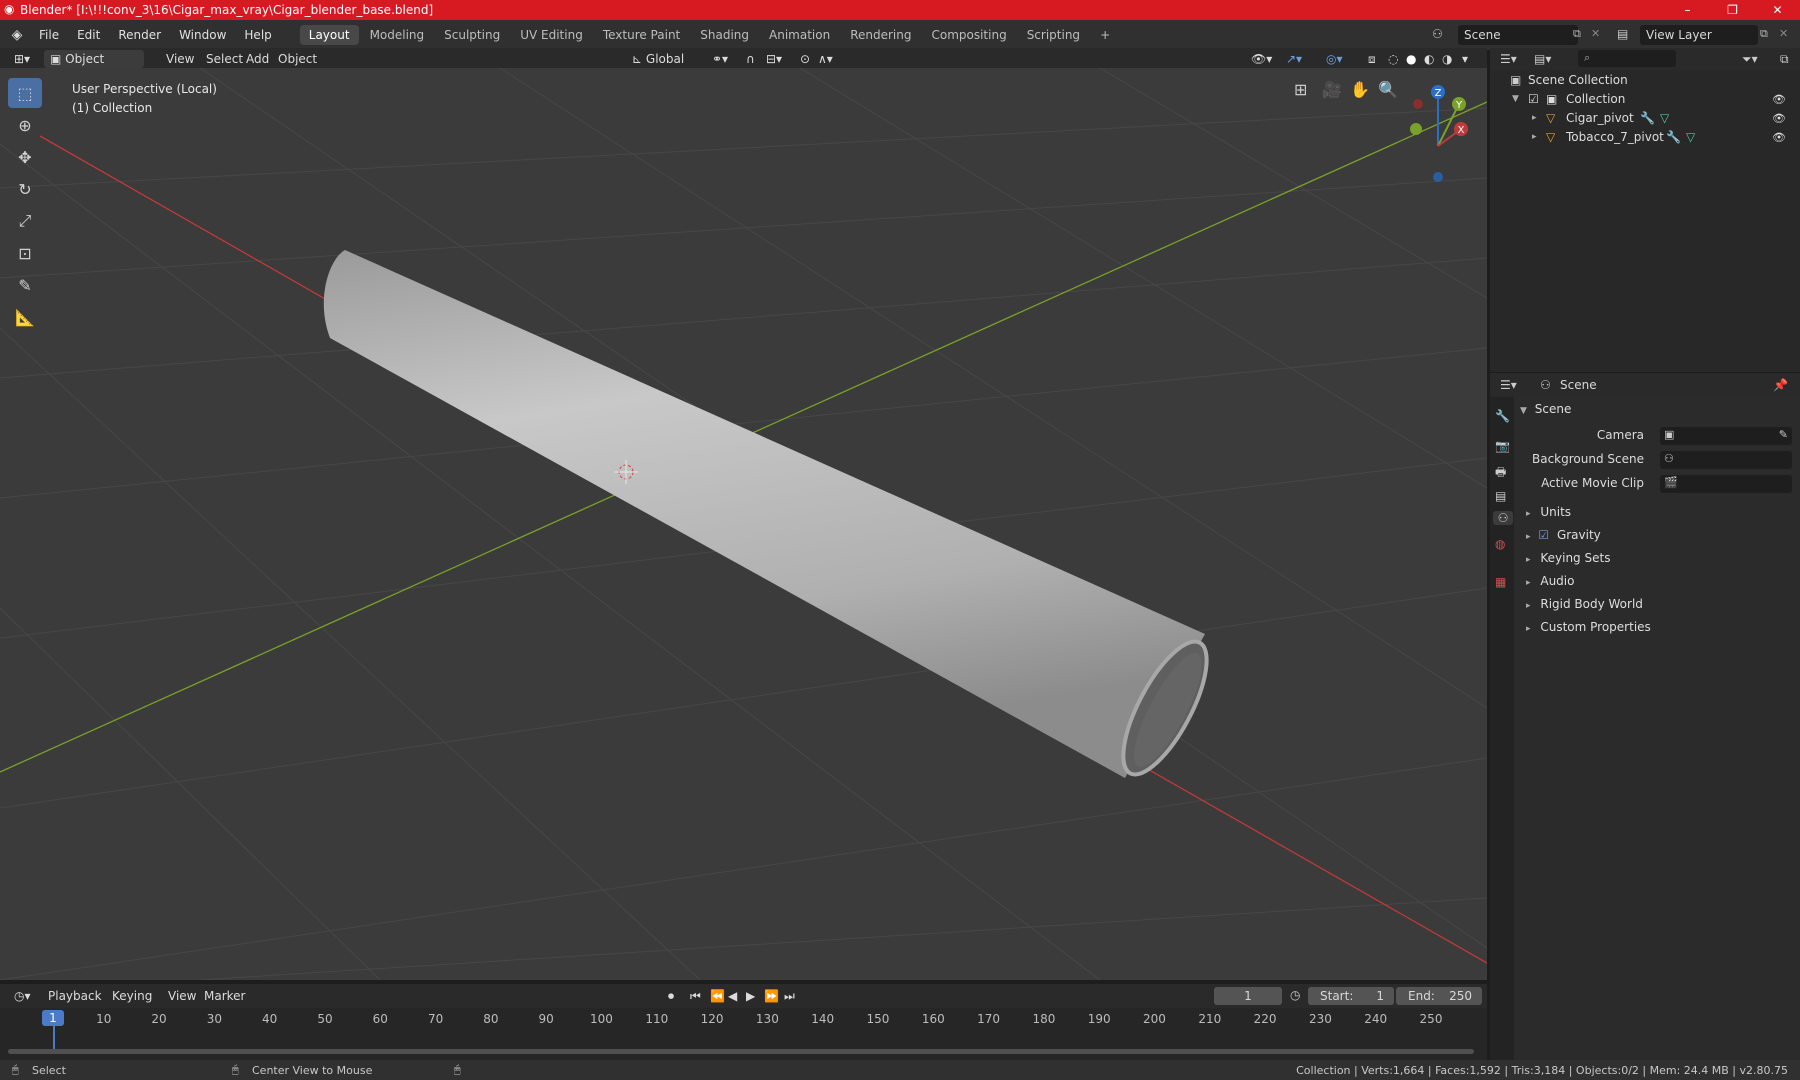  I want to click on collection-checkbox-icon: ☑, so click(1533, 99).